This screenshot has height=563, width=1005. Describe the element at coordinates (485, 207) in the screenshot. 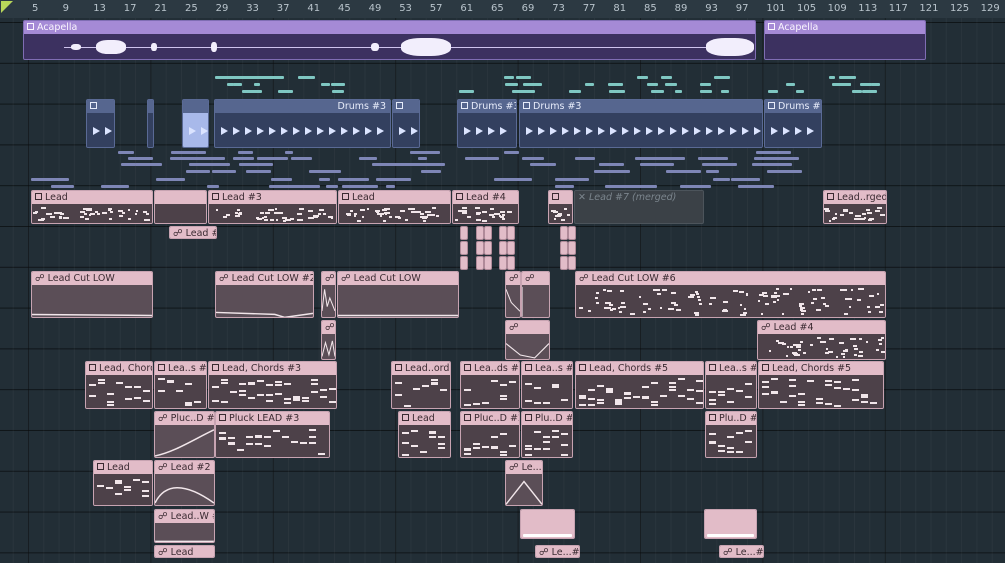

I see `pattern-clip-lead-4: Lead #4` at that location.